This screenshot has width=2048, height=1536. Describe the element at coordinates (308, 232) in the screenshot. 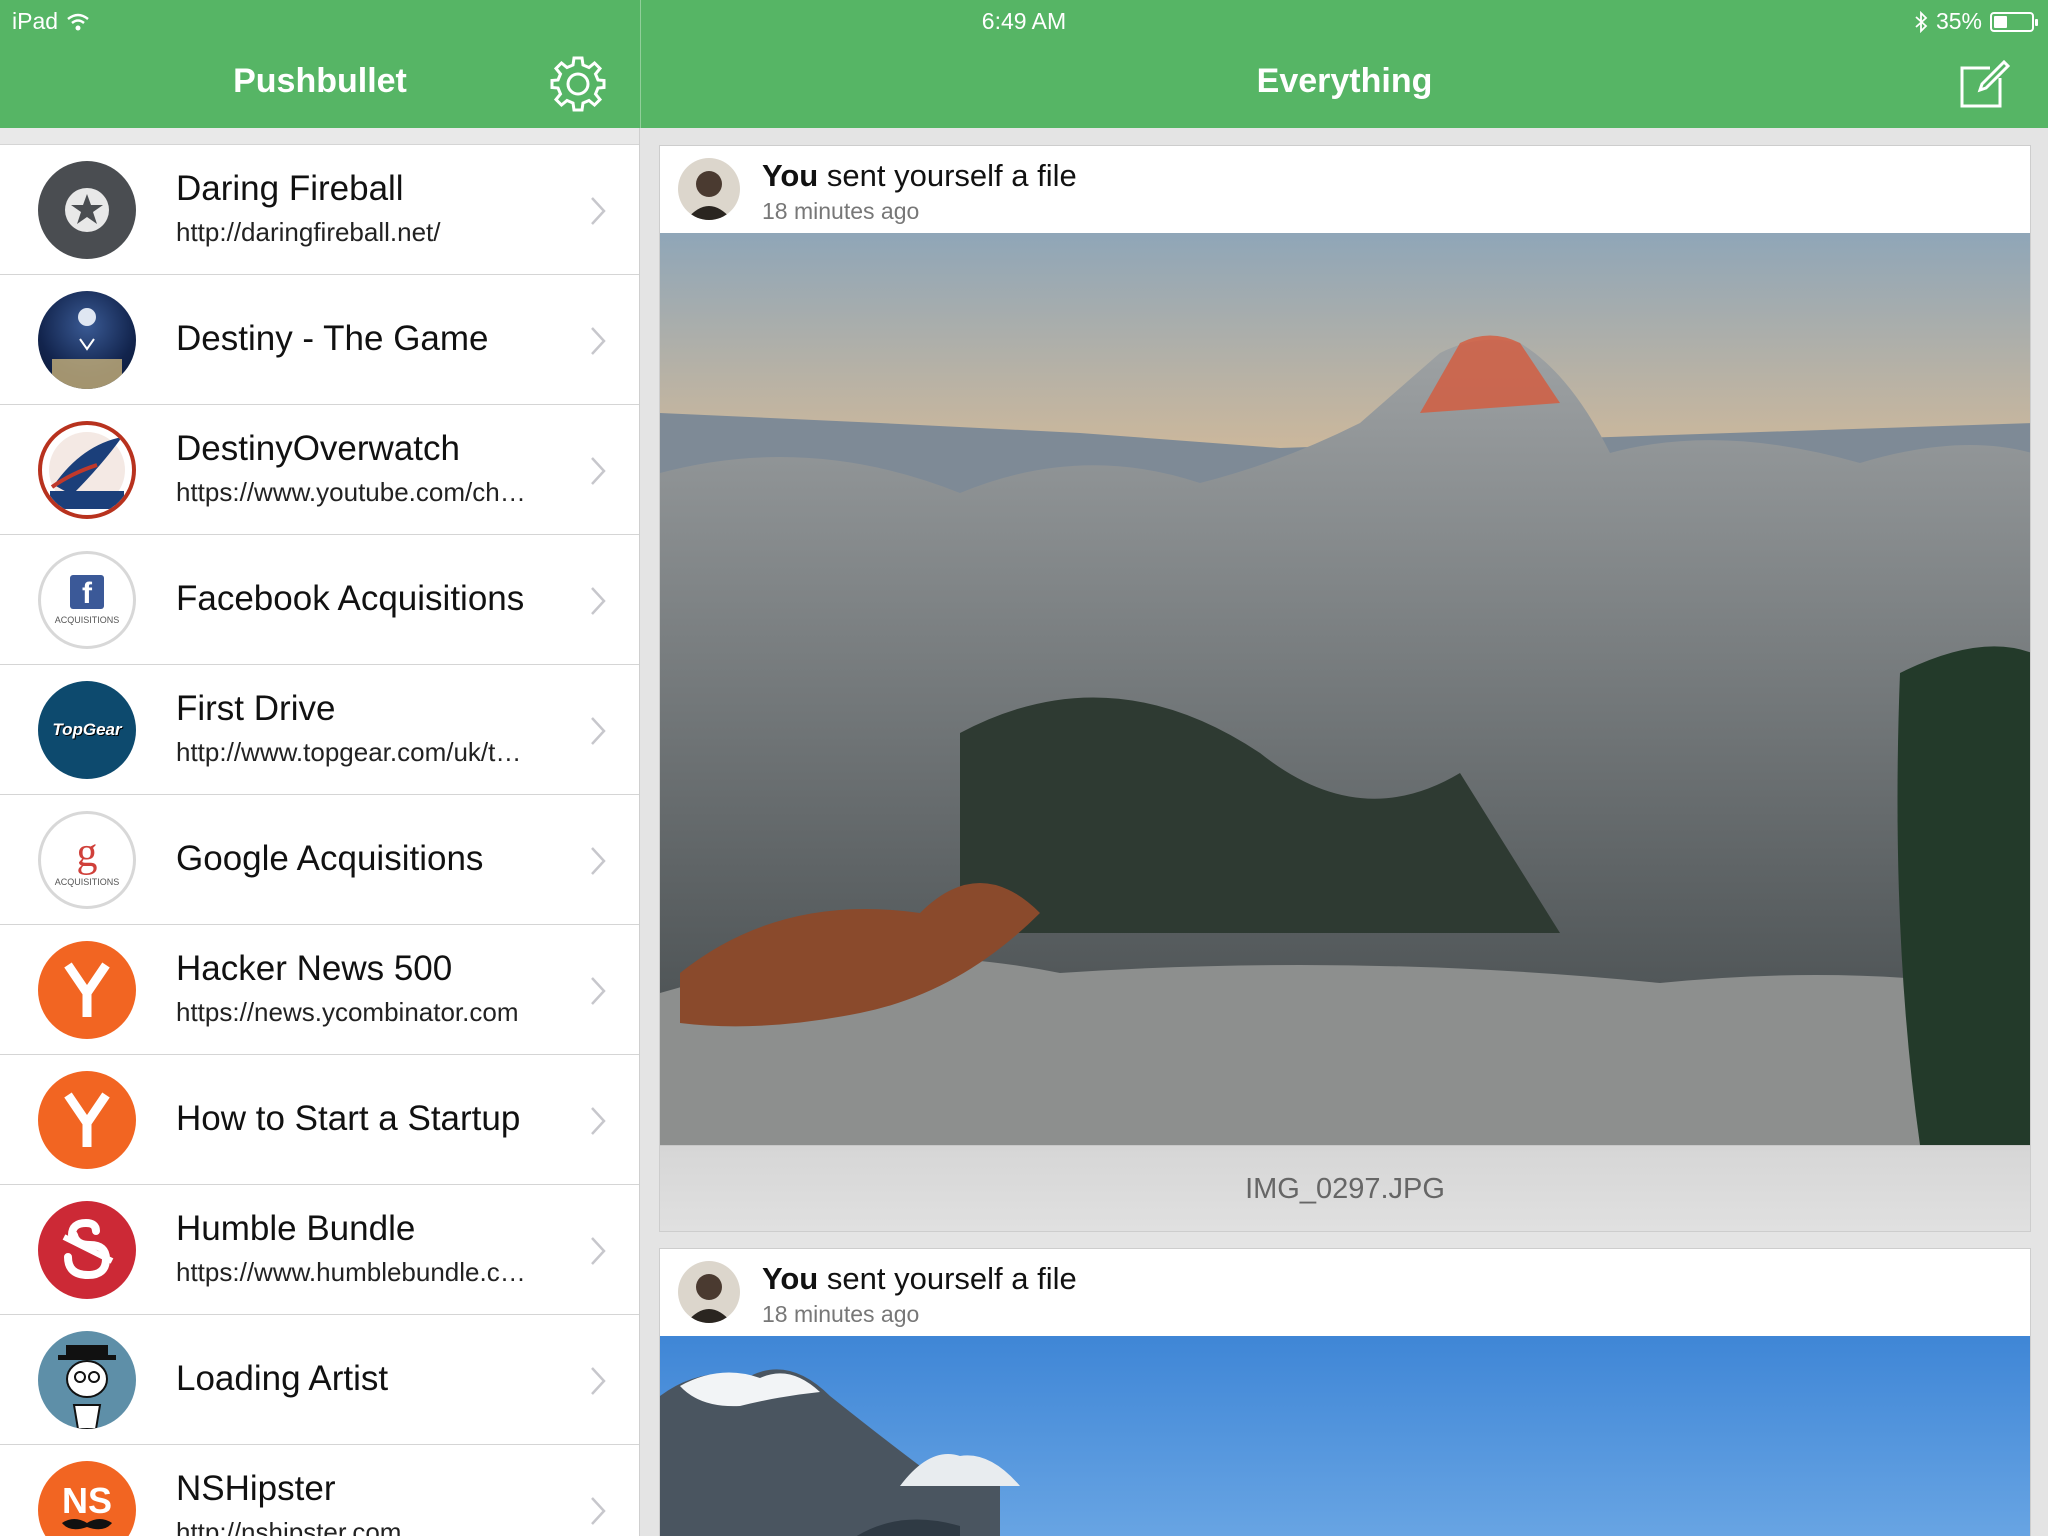

I see `item-url: http://daringfireball.net/` at that location.